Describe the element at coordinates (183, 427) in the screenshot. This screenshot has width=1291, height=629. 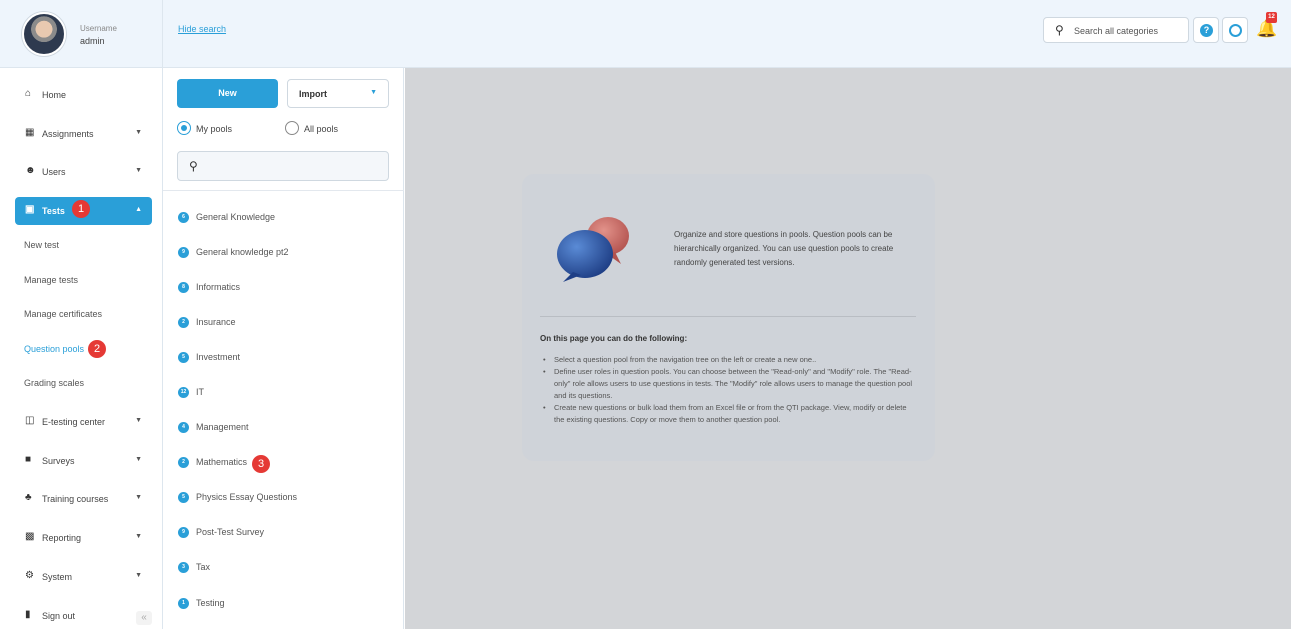
I see `pool-count-badge: 4` at that location.